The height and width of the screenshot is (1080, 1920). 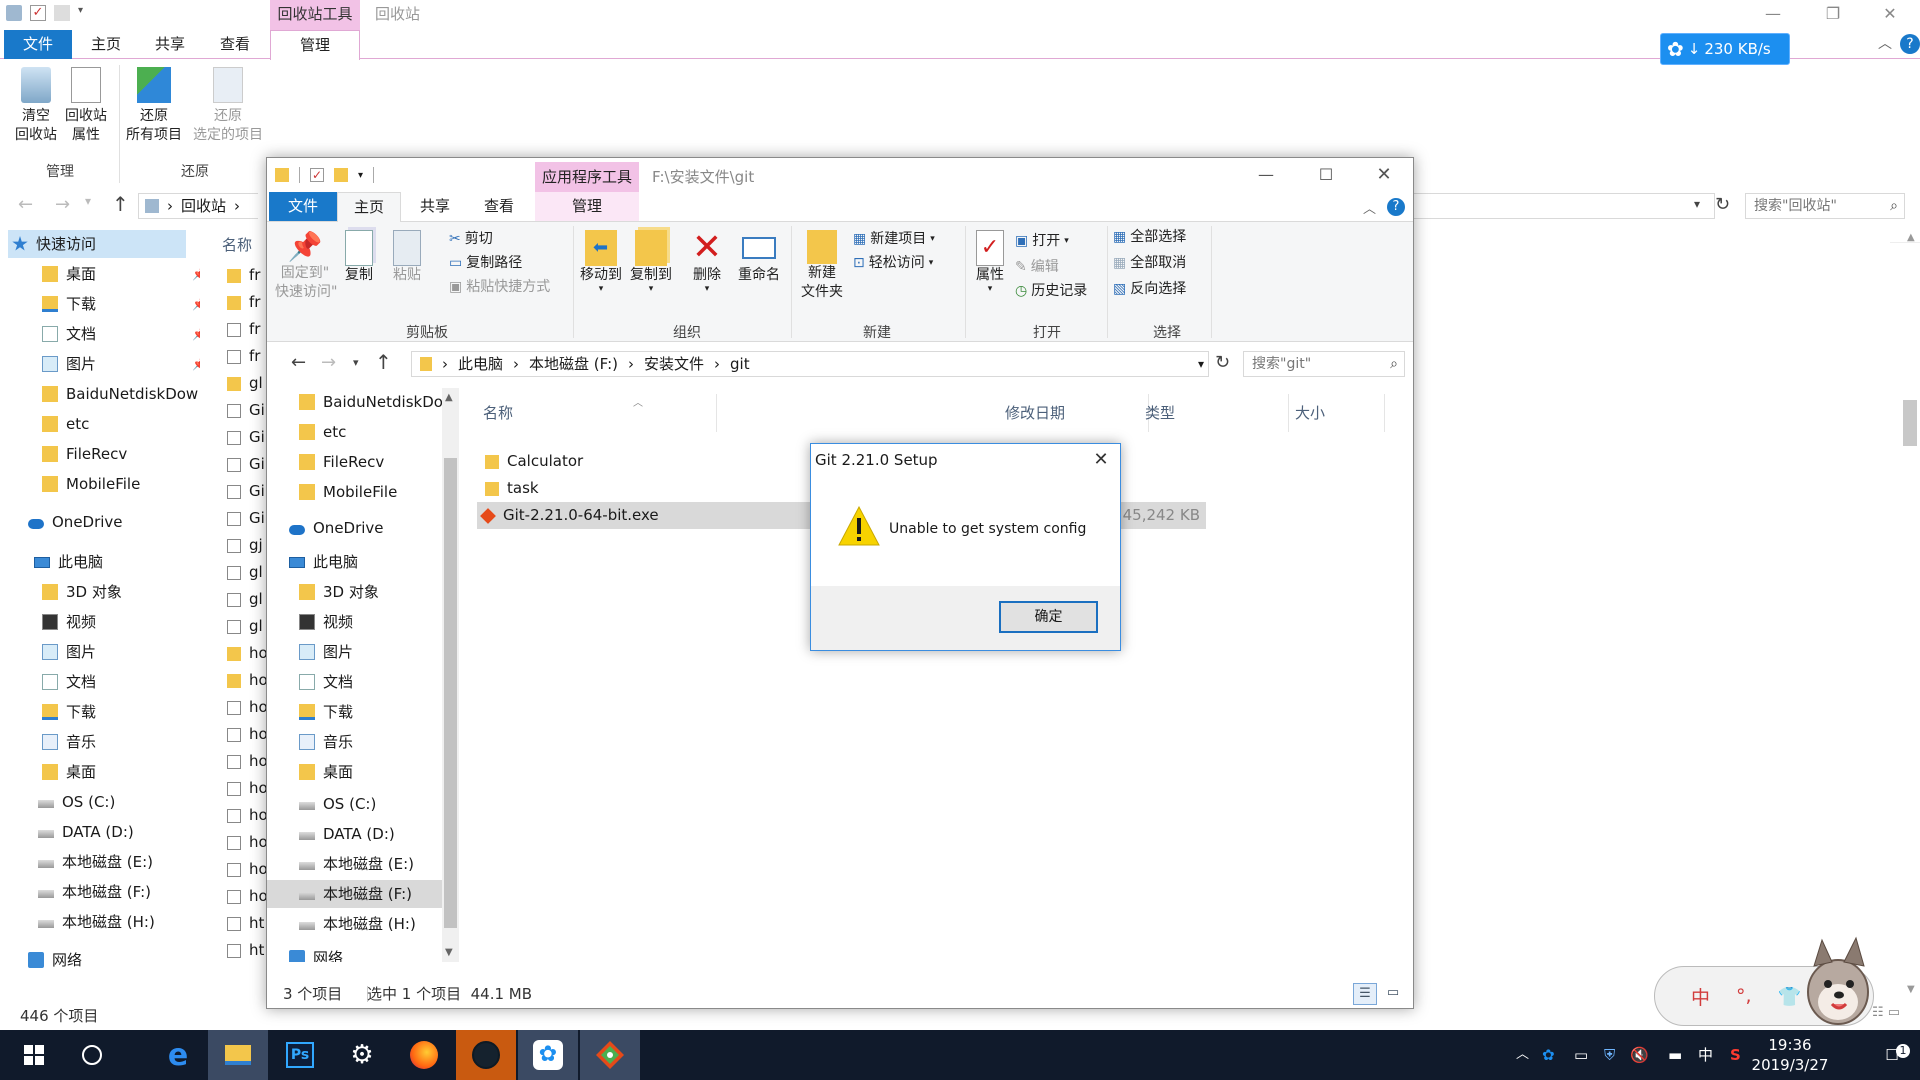 What do you see at coordinates (1326, 175) in the screenshot?
I see `fg-maximize-button: ☐` at bounding box center [1326, 175].